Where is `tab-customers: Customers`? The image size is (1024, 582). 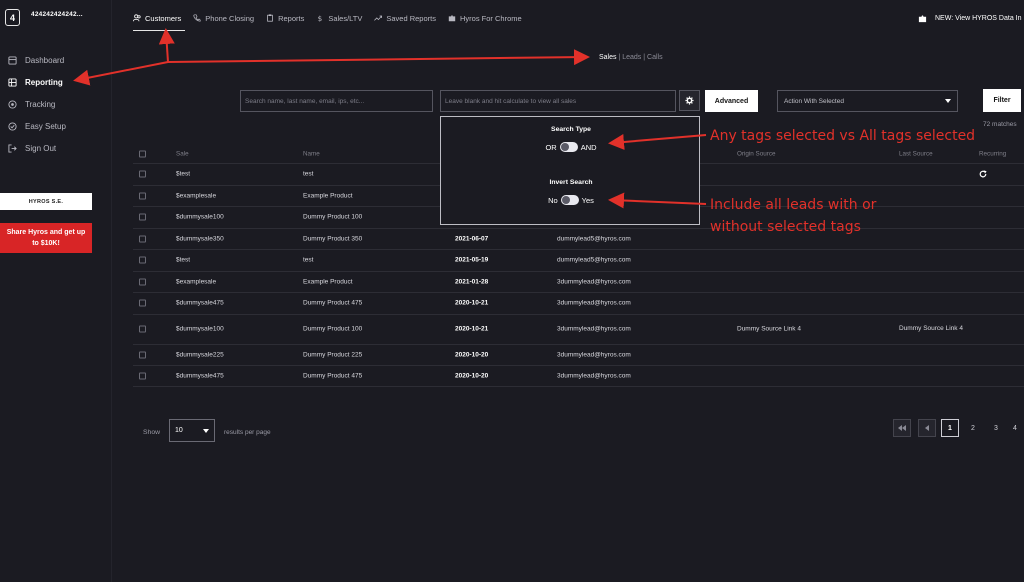 tab-customers: Customers is located at coordinates (157, 18).